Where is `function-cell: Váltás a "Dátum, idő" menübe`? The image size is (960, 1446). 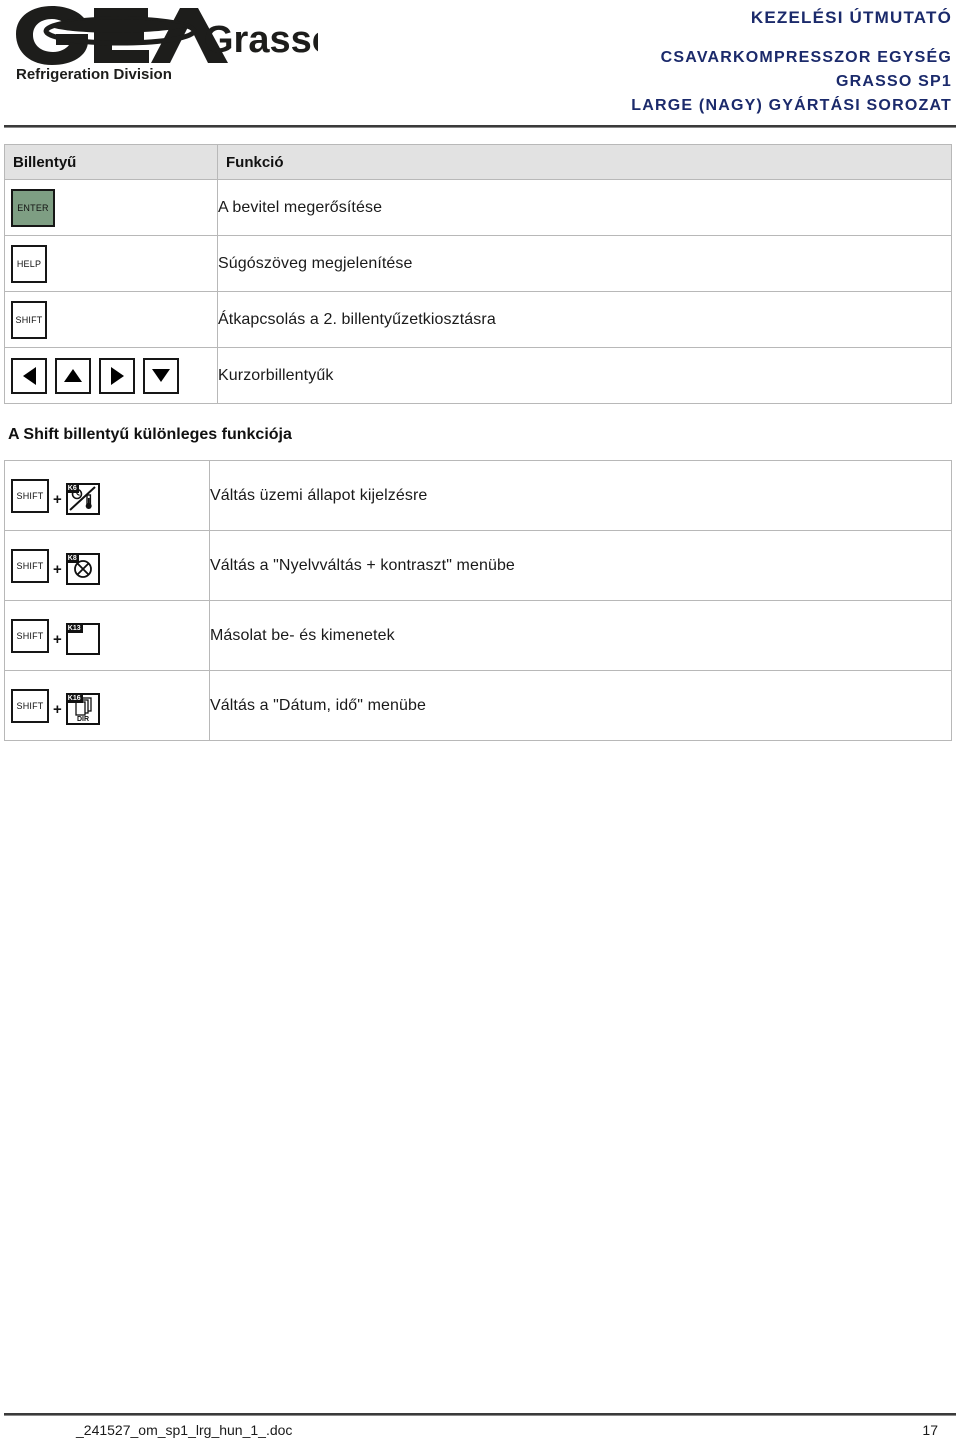 function-cell: Váltás a "Dátum, idő" menübe is located at coordinates (580, 705).